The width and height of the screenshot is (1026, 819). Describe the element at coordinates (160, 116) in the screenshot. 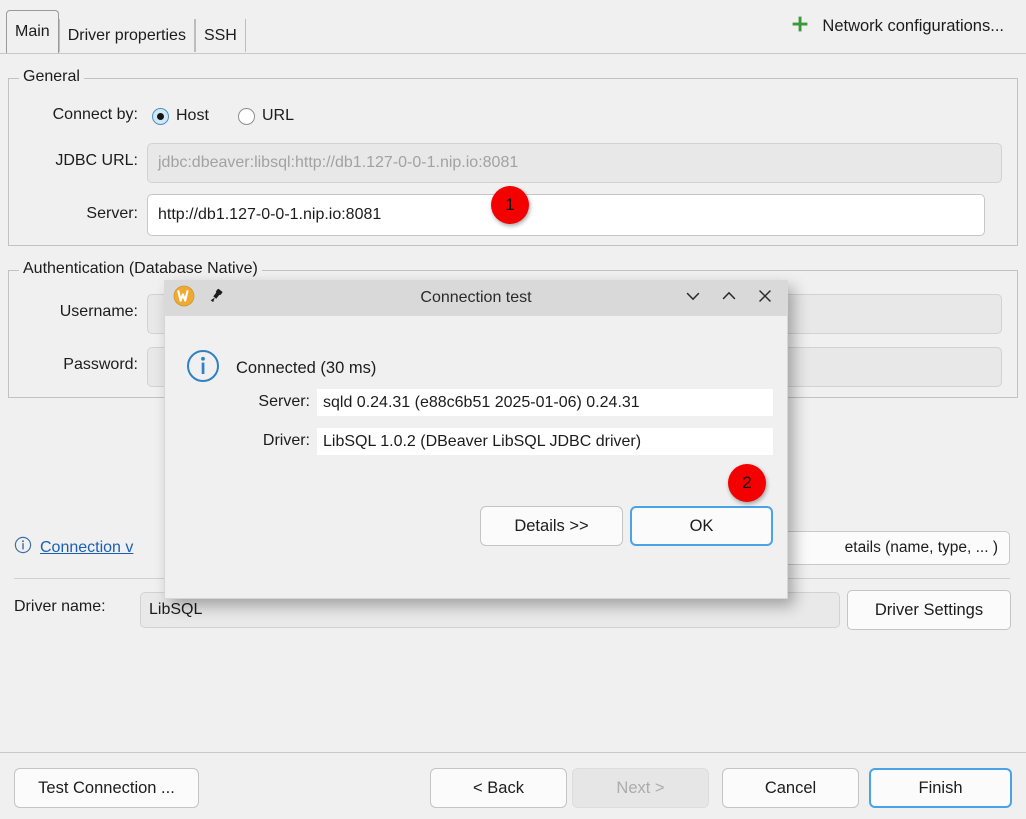

I see `radio-host-indicator` at that location.